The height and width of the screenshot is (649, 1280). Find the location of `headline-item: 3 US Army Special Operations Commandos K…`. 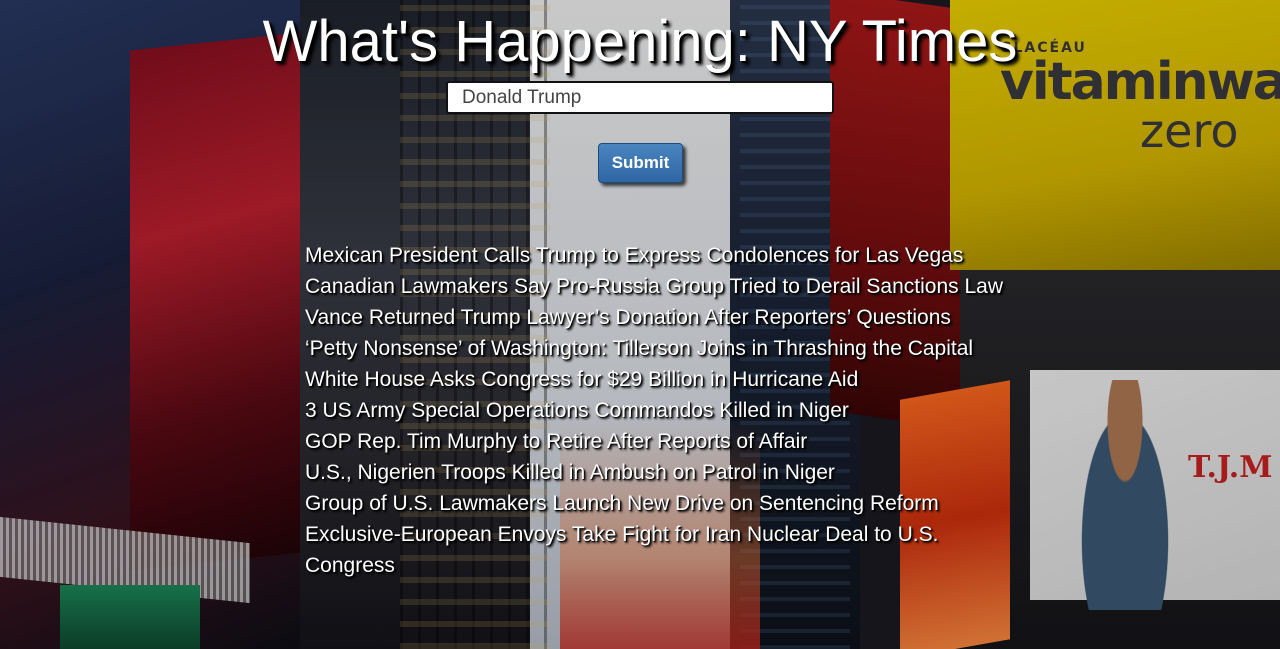

headline-item: 3 US Army Special Operations Commandos K… is located at coordinates (655, 410).